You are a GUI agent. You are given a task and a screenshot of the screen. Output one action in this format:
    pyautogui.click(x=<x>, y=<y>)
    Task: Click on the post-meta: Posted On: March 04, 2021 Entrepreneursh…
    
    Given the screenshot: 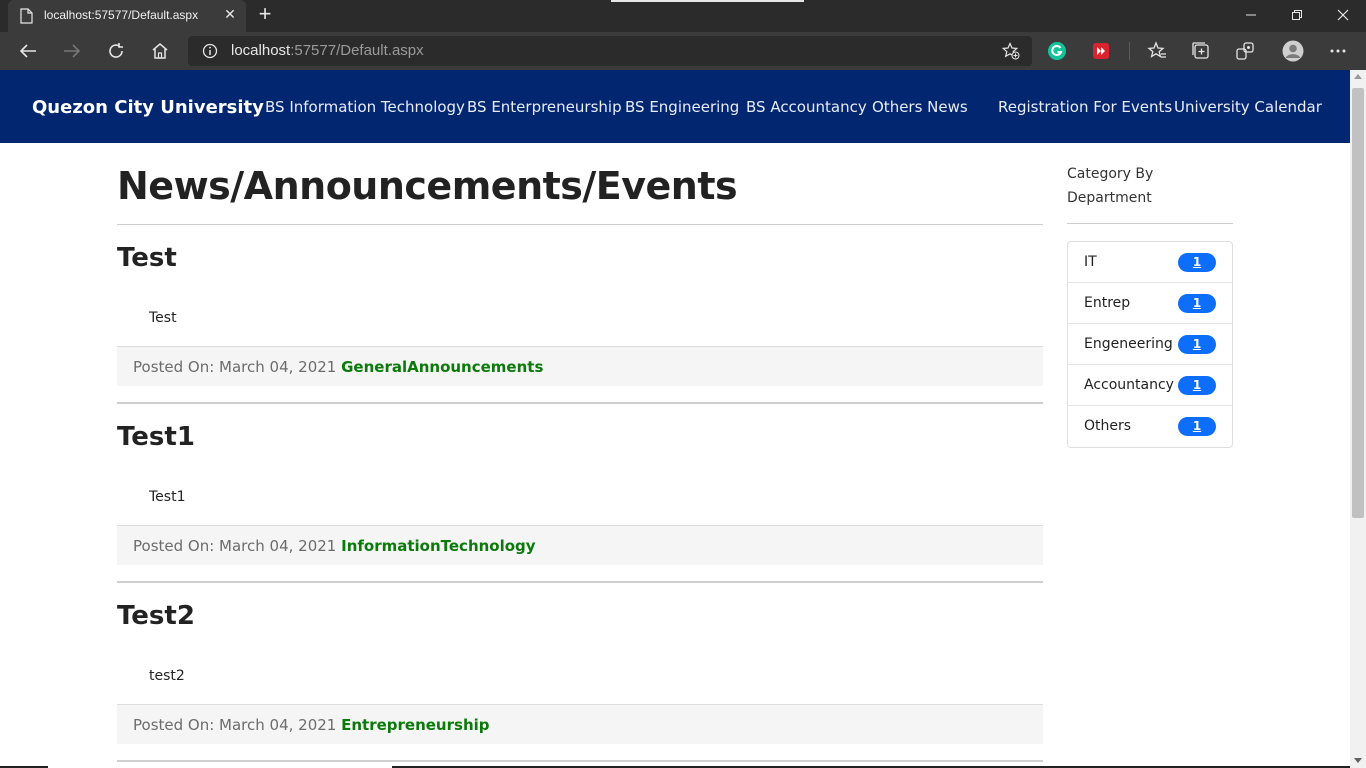 What is the action you would take?
    pyautogui.click(x=311, y=725)
    